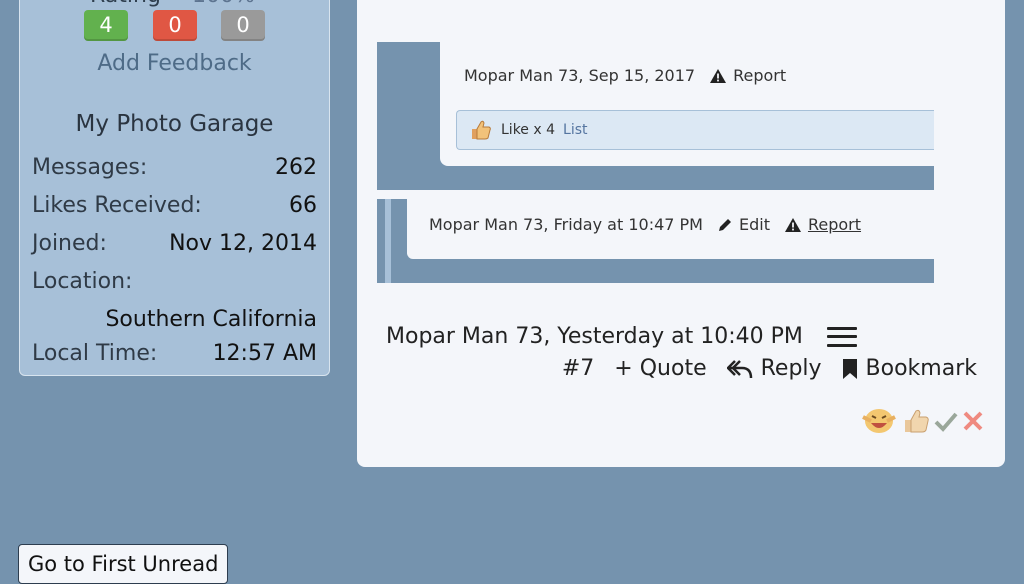 This screenshot has width=1024, height=584. What do you see at coordinates (95, 353) in the screenshot?
I see `stat-label: Local Time:` at bounding box center [95, 353].